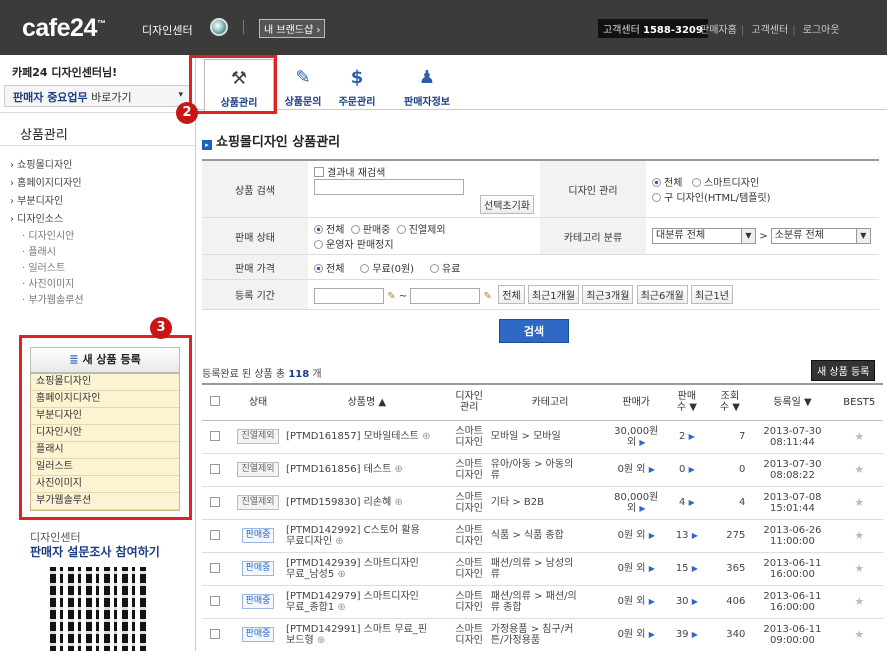  What do you see at coordinates (711, 294) in the screenshot?
I see `period-1y-button: 최근1년` at bounding box center [711, 294].